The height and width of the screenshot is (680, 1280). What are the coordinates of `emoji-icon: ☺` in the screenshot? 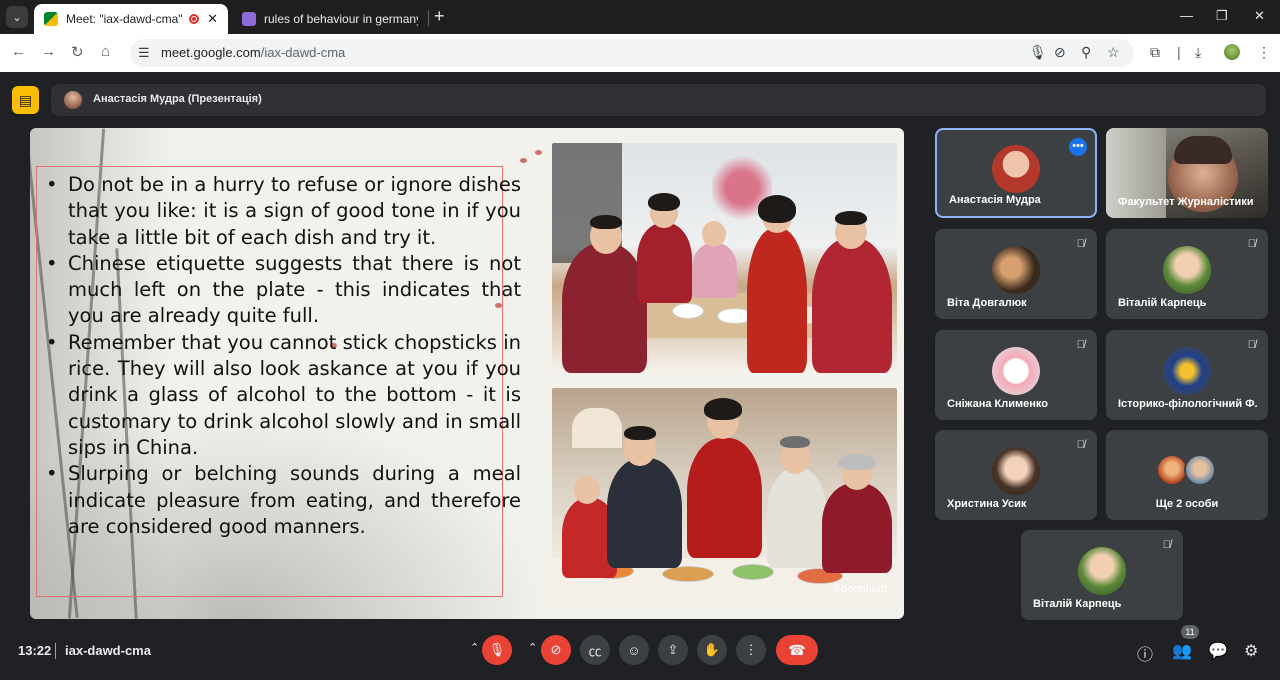 It's located at (634, 650).